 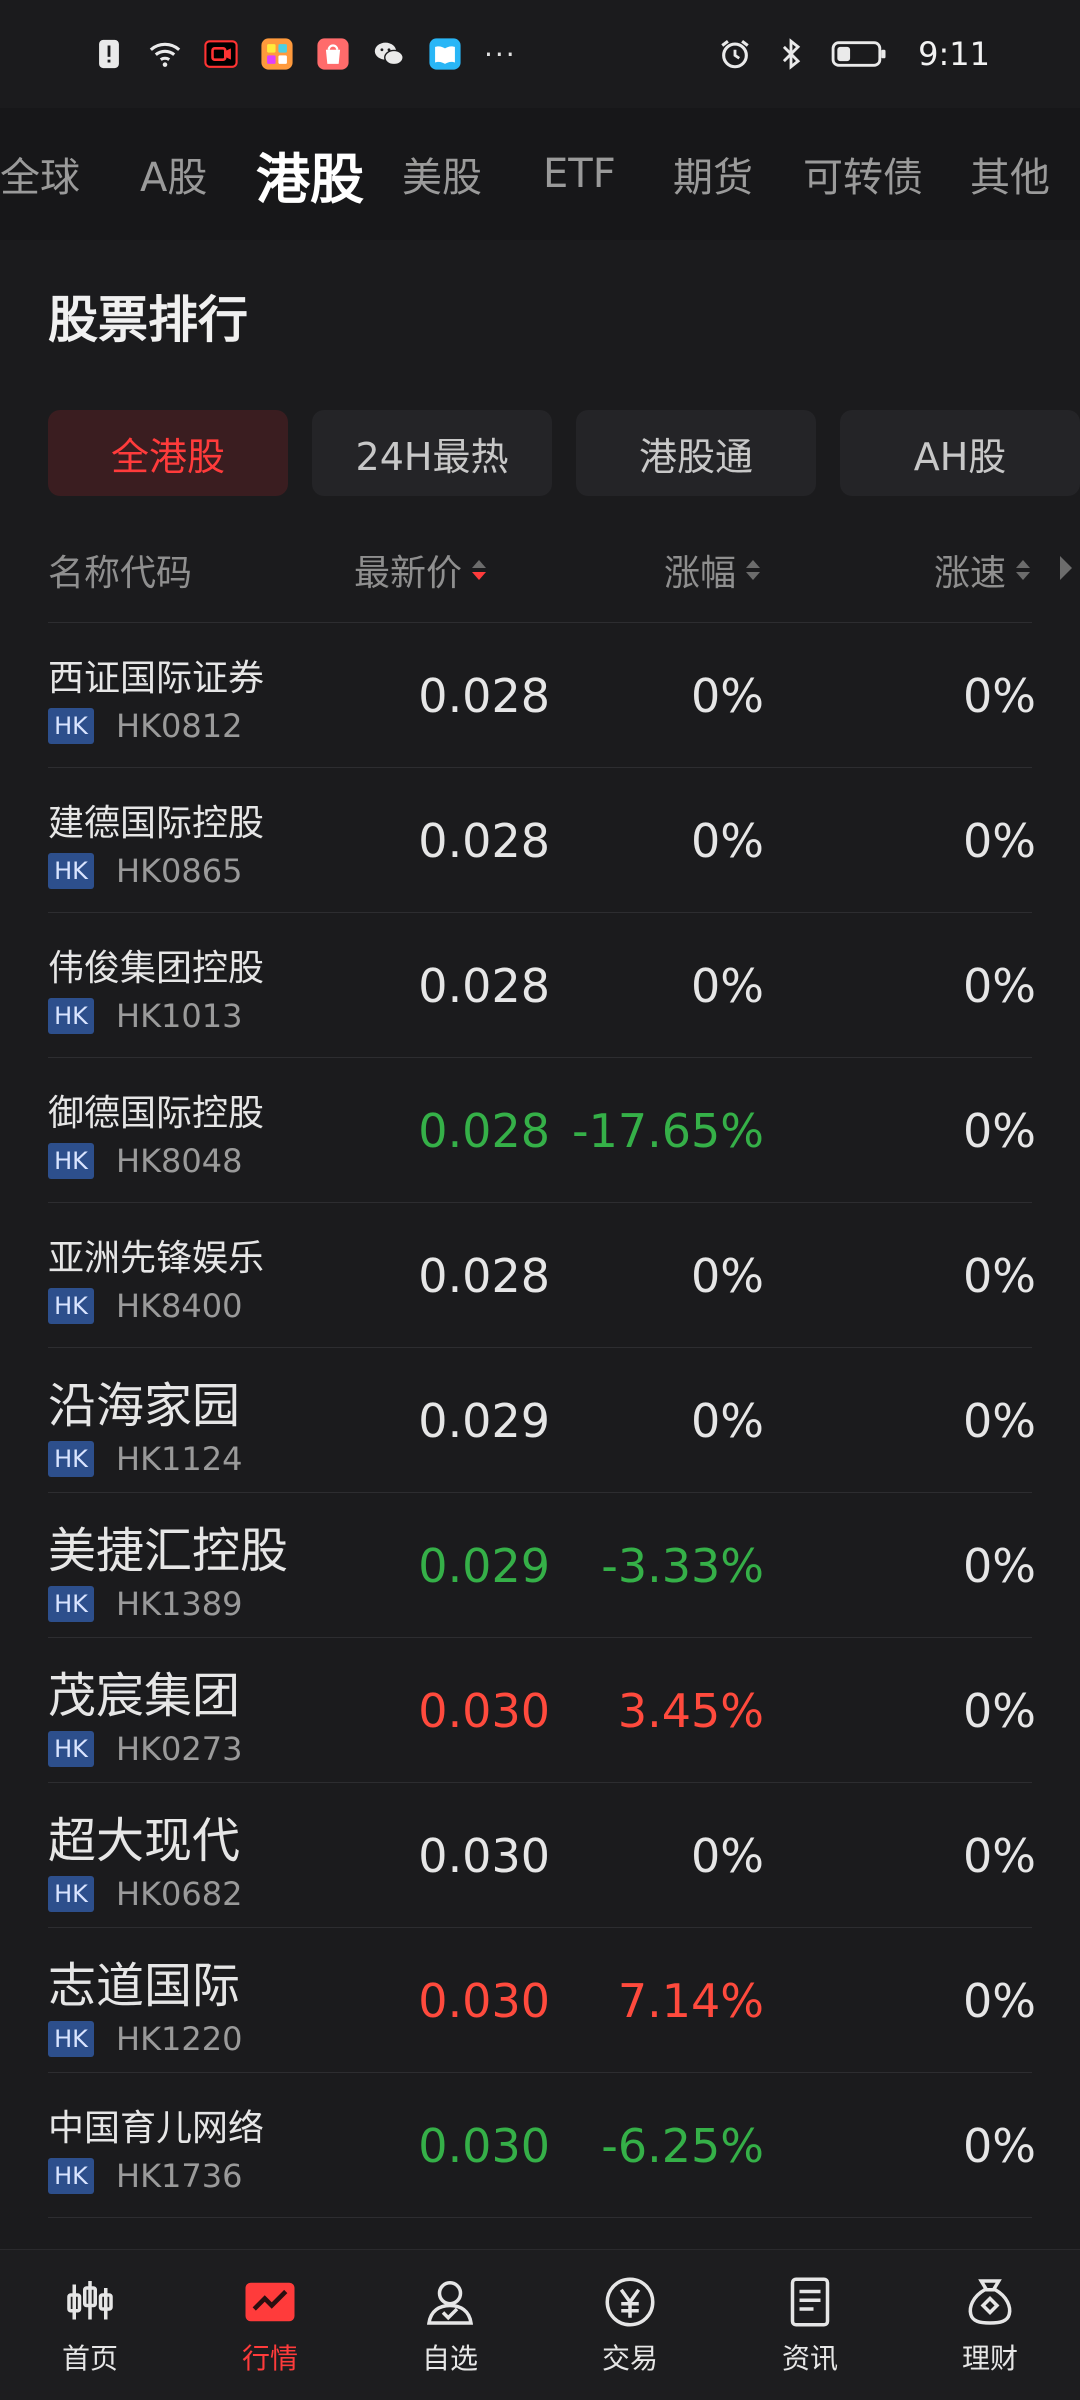 I want to click on stock-name: 建德国际控股, so click(x=156, y=823).